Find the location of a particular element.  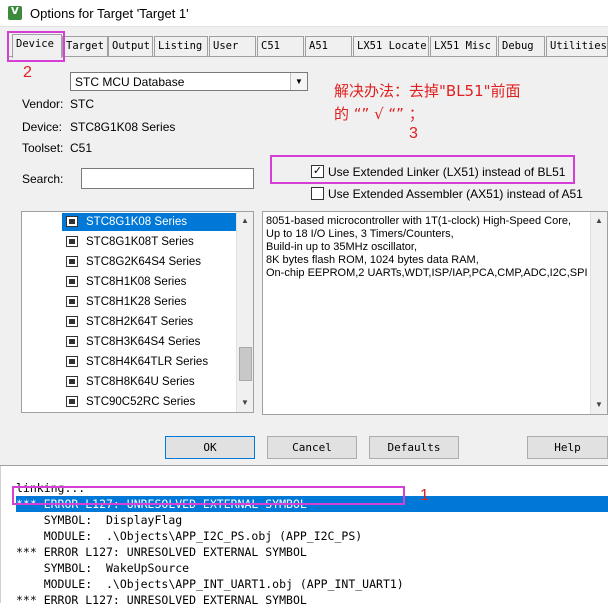

annotation-note-line1: 解决办法：去掉"BL51"前面 is located at coordinates (427, 91).